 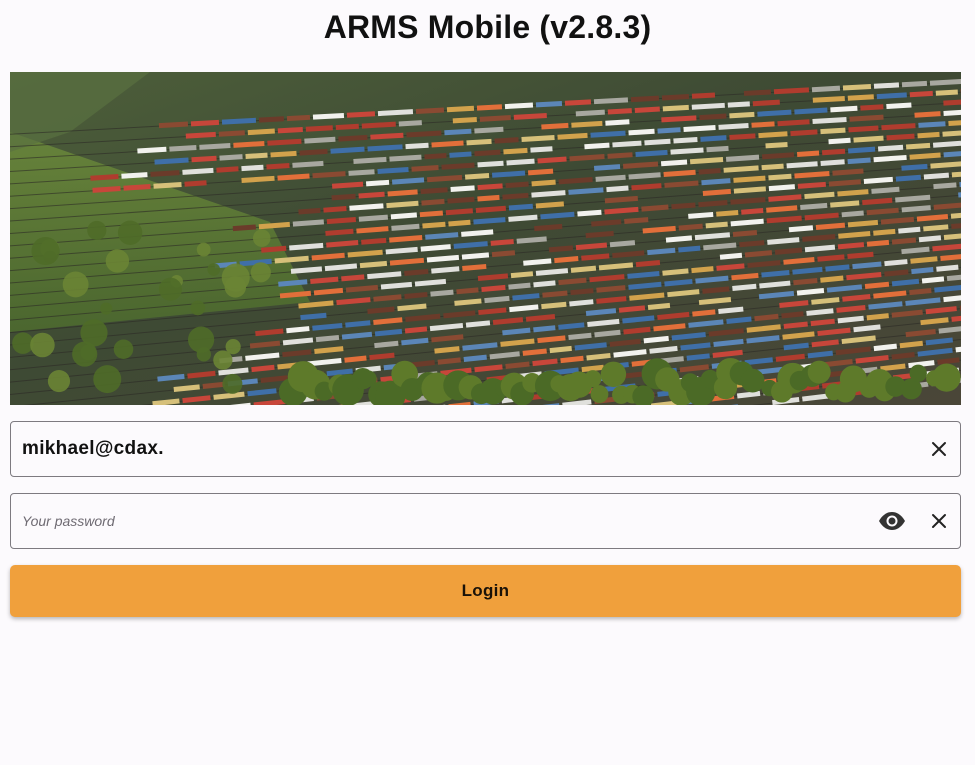 I want to click on email-field, so click(x=485, y=449).